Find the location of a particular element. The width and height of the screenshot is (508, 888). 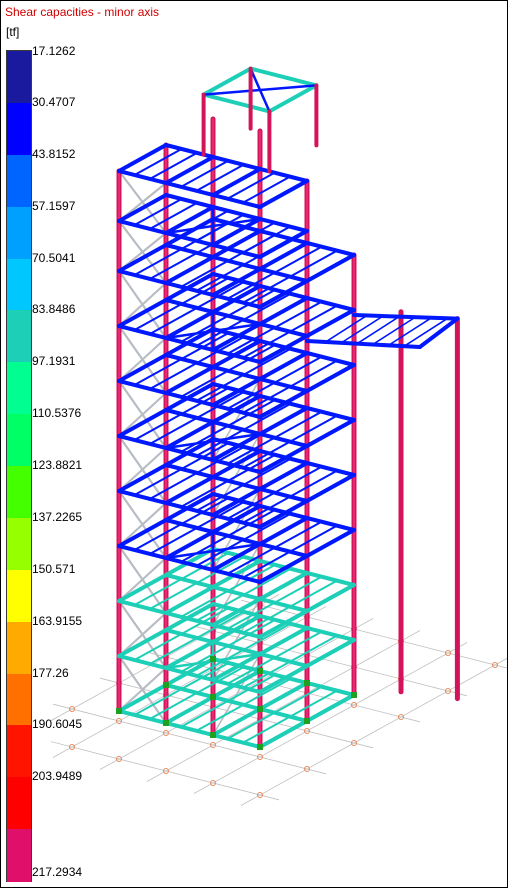

color-legend-bar is located at coordinates (19, 466).